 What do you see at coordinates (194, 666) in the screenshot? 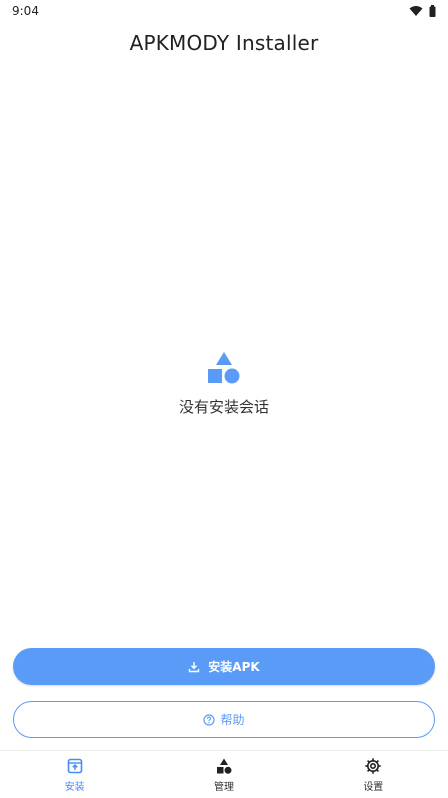
I see `download-icon` at bounding box center [194, 666].